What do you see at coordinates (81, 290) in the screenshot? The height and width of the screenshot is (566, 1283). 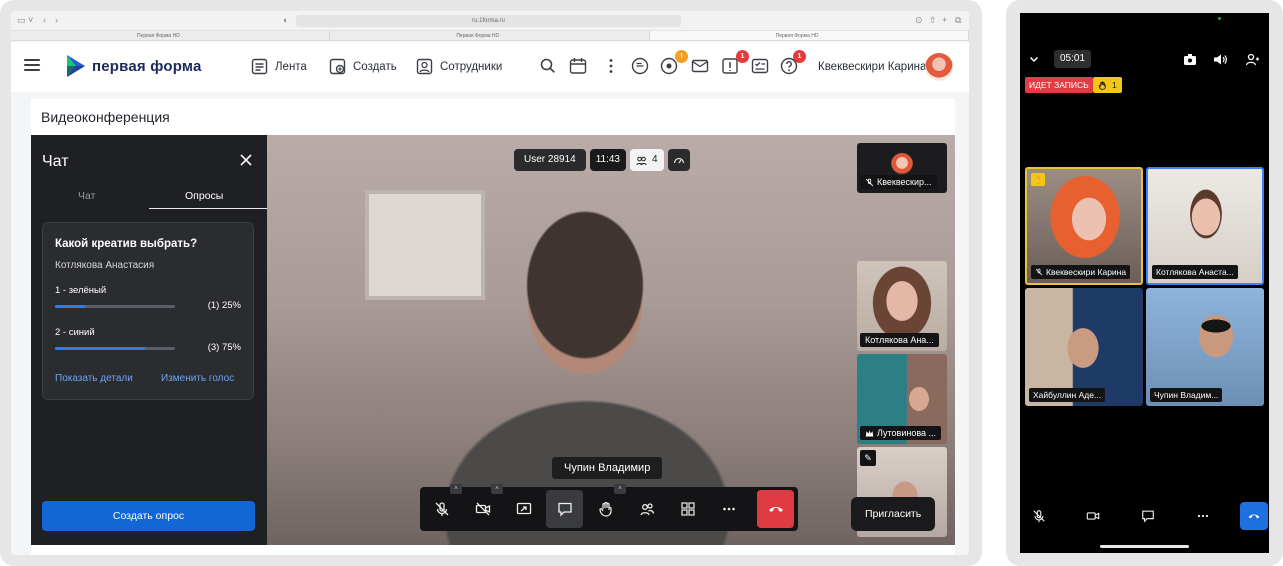 I see `poll-option-label: 1 - зелёный` at bounding box center [81, 290].